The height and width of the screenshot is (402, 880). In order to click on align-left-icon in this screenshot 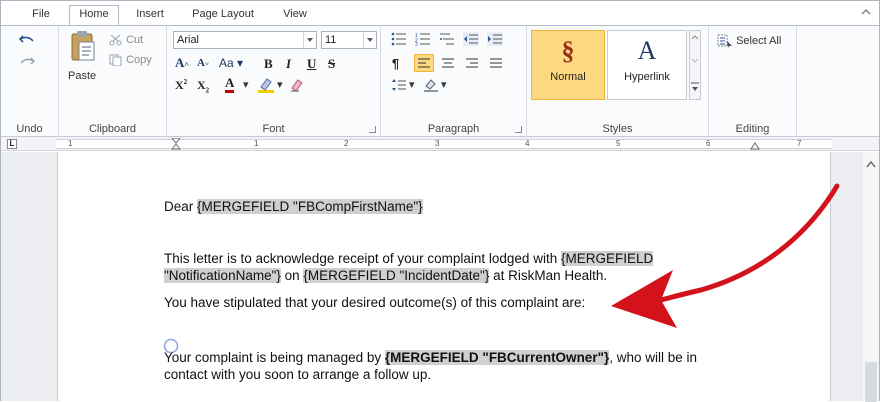, I will do `click(424, 63)`.